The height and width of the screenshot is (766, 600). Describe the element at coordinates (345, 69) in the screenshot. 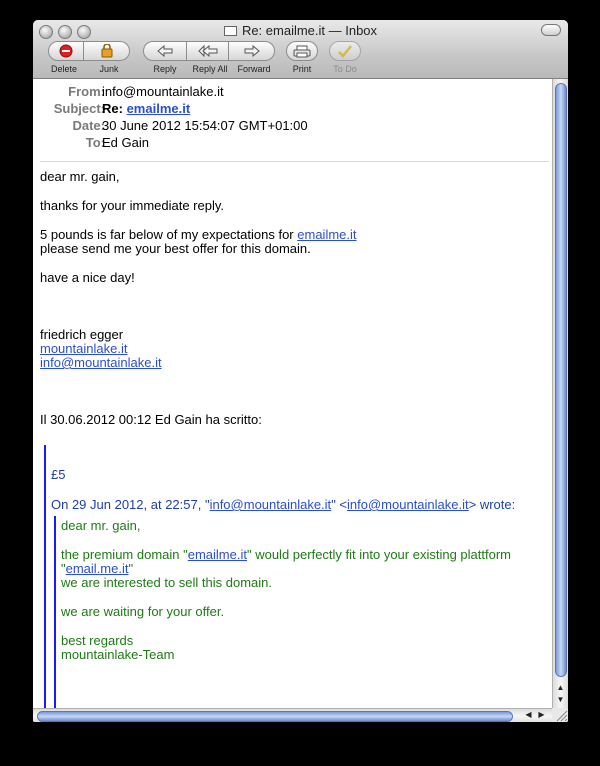

I see `todo-label: To Do` at that location.